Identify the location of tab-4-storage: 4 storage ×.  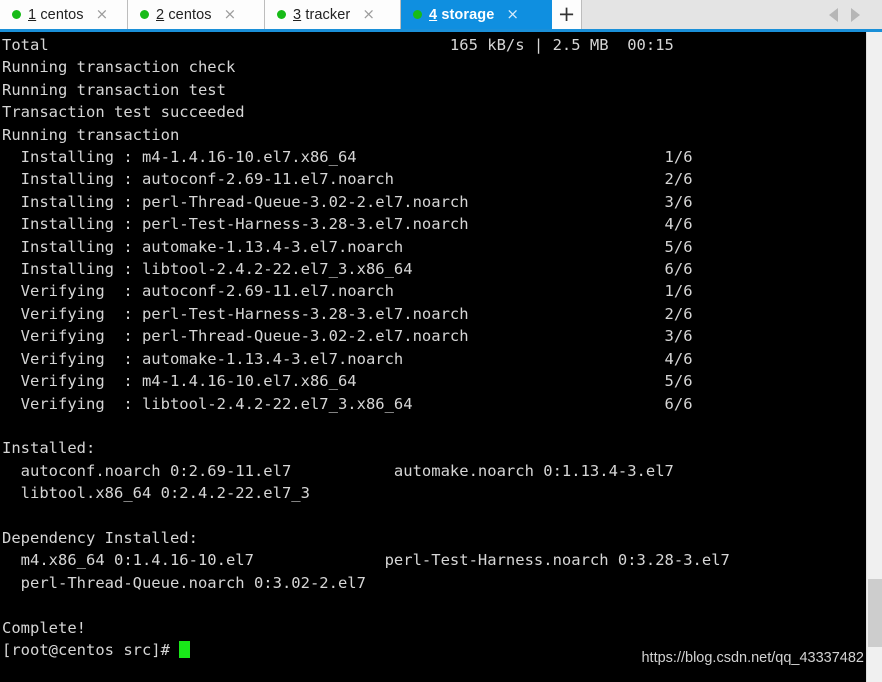
(476, 14).